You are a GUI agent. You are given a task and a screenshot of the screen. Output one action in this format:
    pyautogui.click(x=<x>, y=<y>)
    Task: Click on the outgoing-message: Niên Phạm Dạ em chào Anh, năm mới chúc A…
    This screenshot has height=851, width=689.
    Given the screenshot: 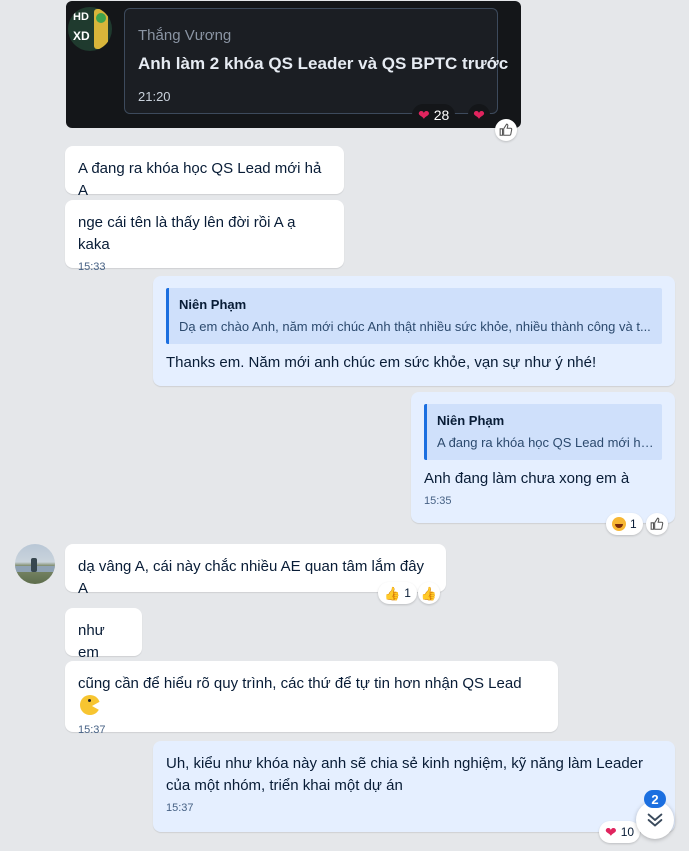 What is the action you would take?
    pyautogui.click(x=414, y=331)
    